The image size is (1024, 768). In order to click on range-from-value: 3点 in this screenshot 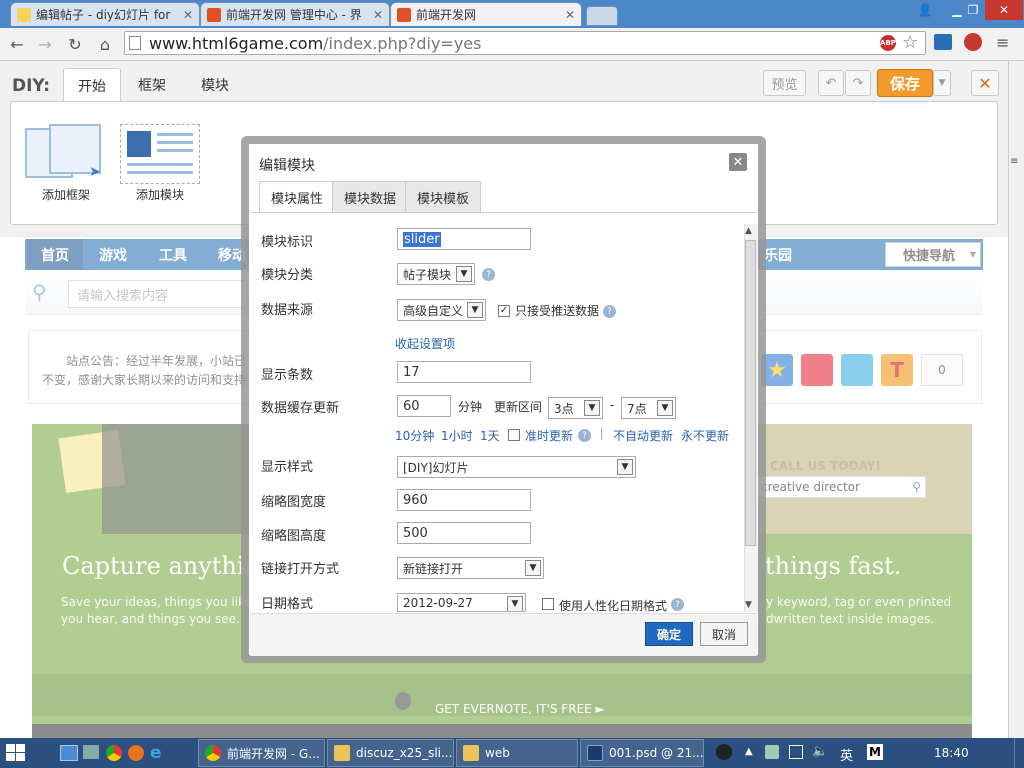, I will do `click(564, 408)`.